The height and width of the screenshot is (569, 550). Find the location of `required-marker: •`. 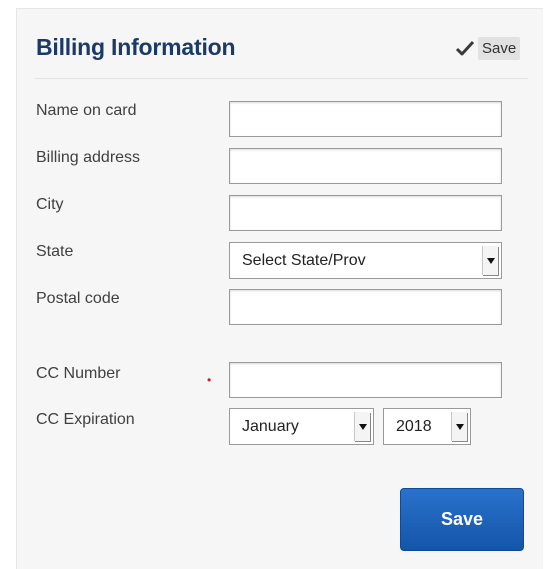

required-marker: • is located at coordinates (209, 380).